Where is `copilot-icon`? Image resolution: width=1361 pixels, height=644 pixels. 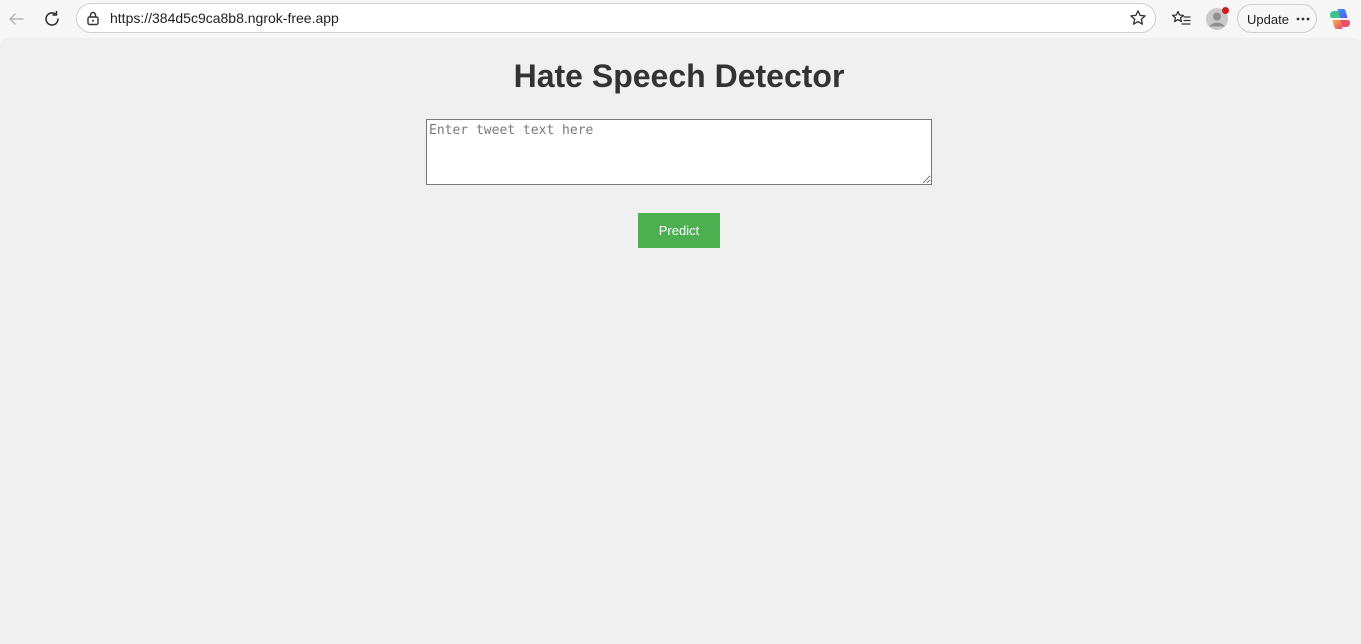
copilot-icon is located at coordinates (1340, 19).